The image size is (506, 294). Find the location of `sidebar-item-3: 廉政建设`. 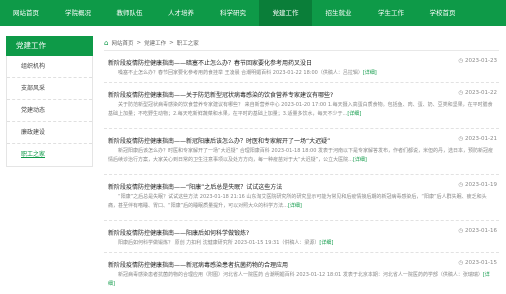

sidebar-item-3: 廉政建设 is located at coordinates (49, 133).